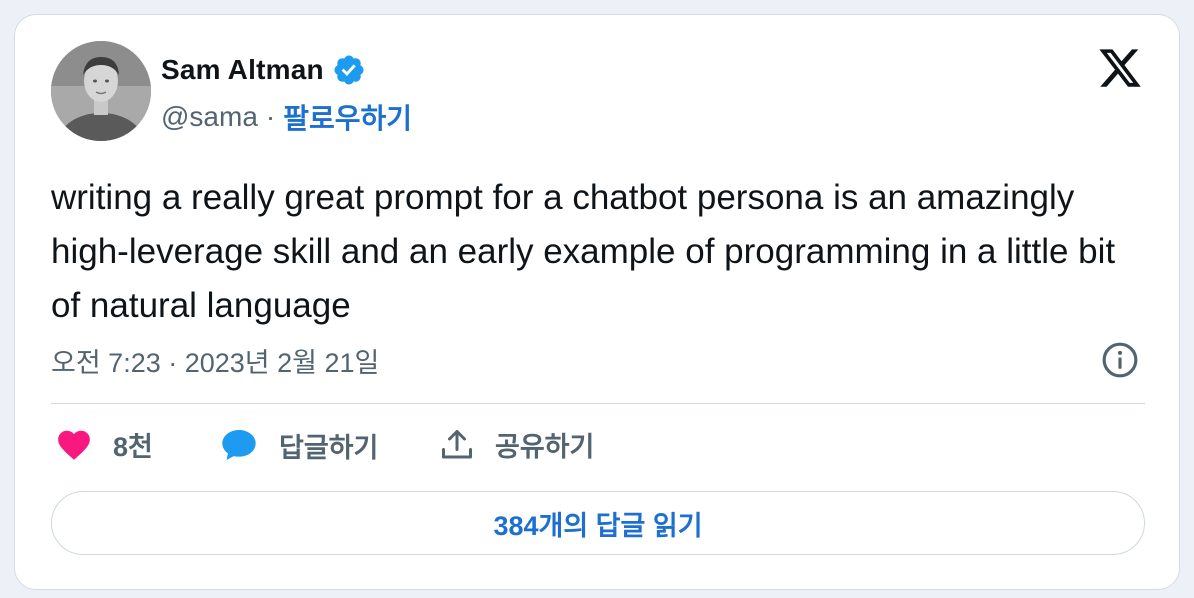 The image size is (1194, 598). What do you see at coordinates (239, 445) in the screenshot?
I see `speech-bubble-icon` at bounding box center [239, 445].